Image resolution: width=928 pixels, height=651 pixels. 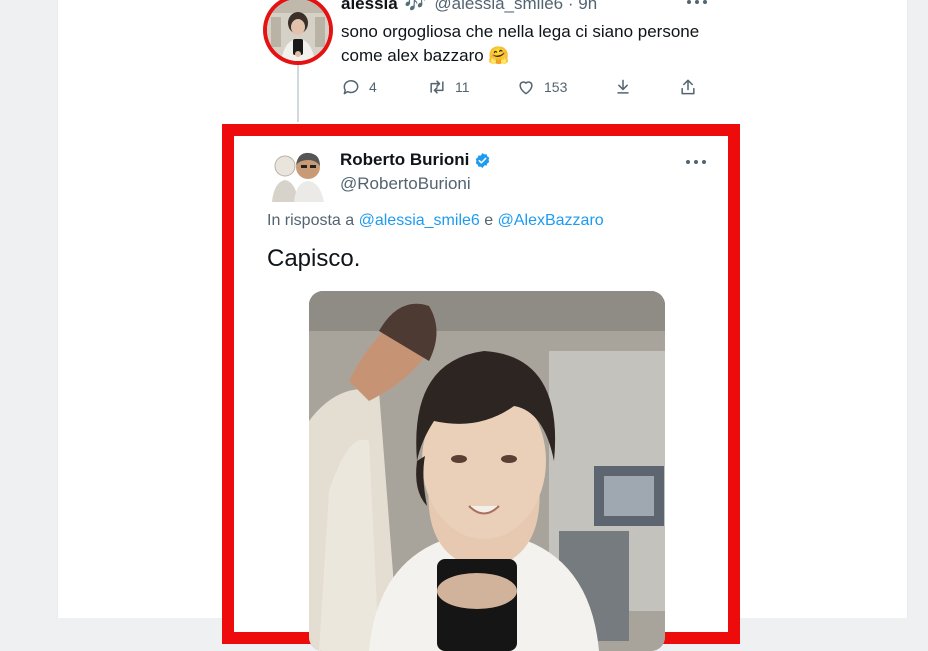 I want to click on download-button, so click(x=623, y=87).